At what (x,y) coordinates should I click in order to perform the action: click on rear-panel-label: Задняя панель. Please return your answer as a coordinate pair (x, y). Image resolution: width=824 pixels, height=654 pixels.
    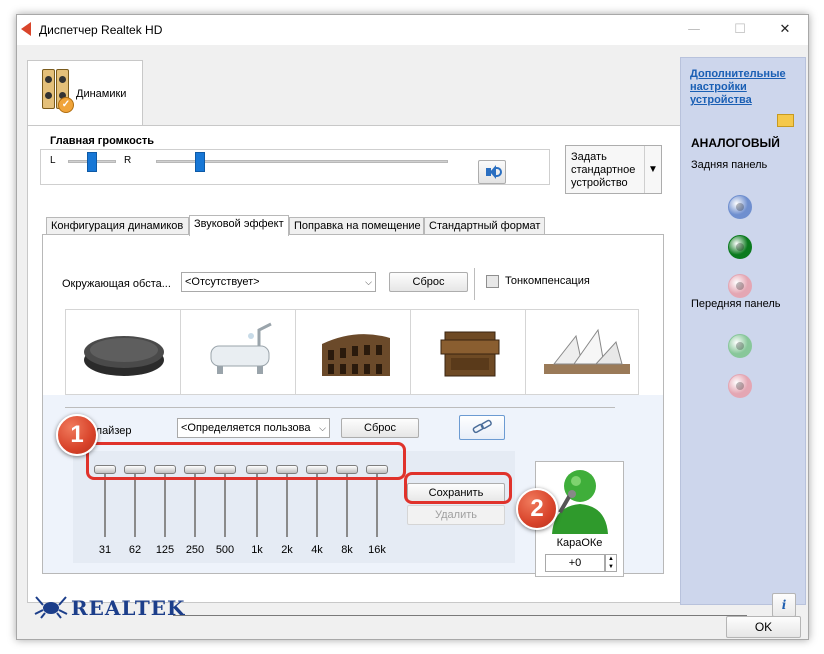
    Looking at the image, I should click on (729, 165).